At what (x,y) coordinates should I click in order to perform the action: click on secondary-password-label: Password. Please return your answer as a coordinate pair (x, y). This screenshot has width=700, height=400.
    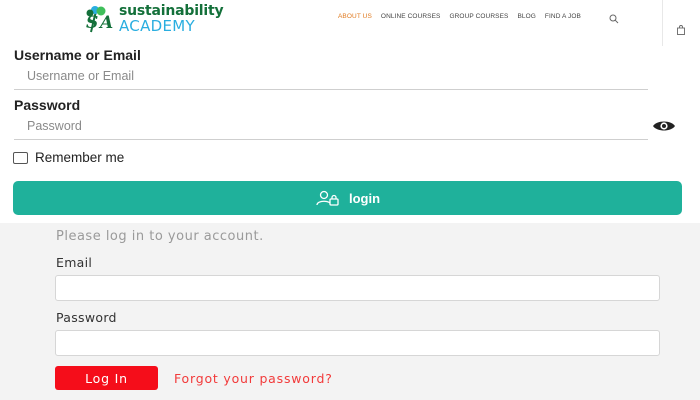
    Looking at the image, I should click on (86, 317).